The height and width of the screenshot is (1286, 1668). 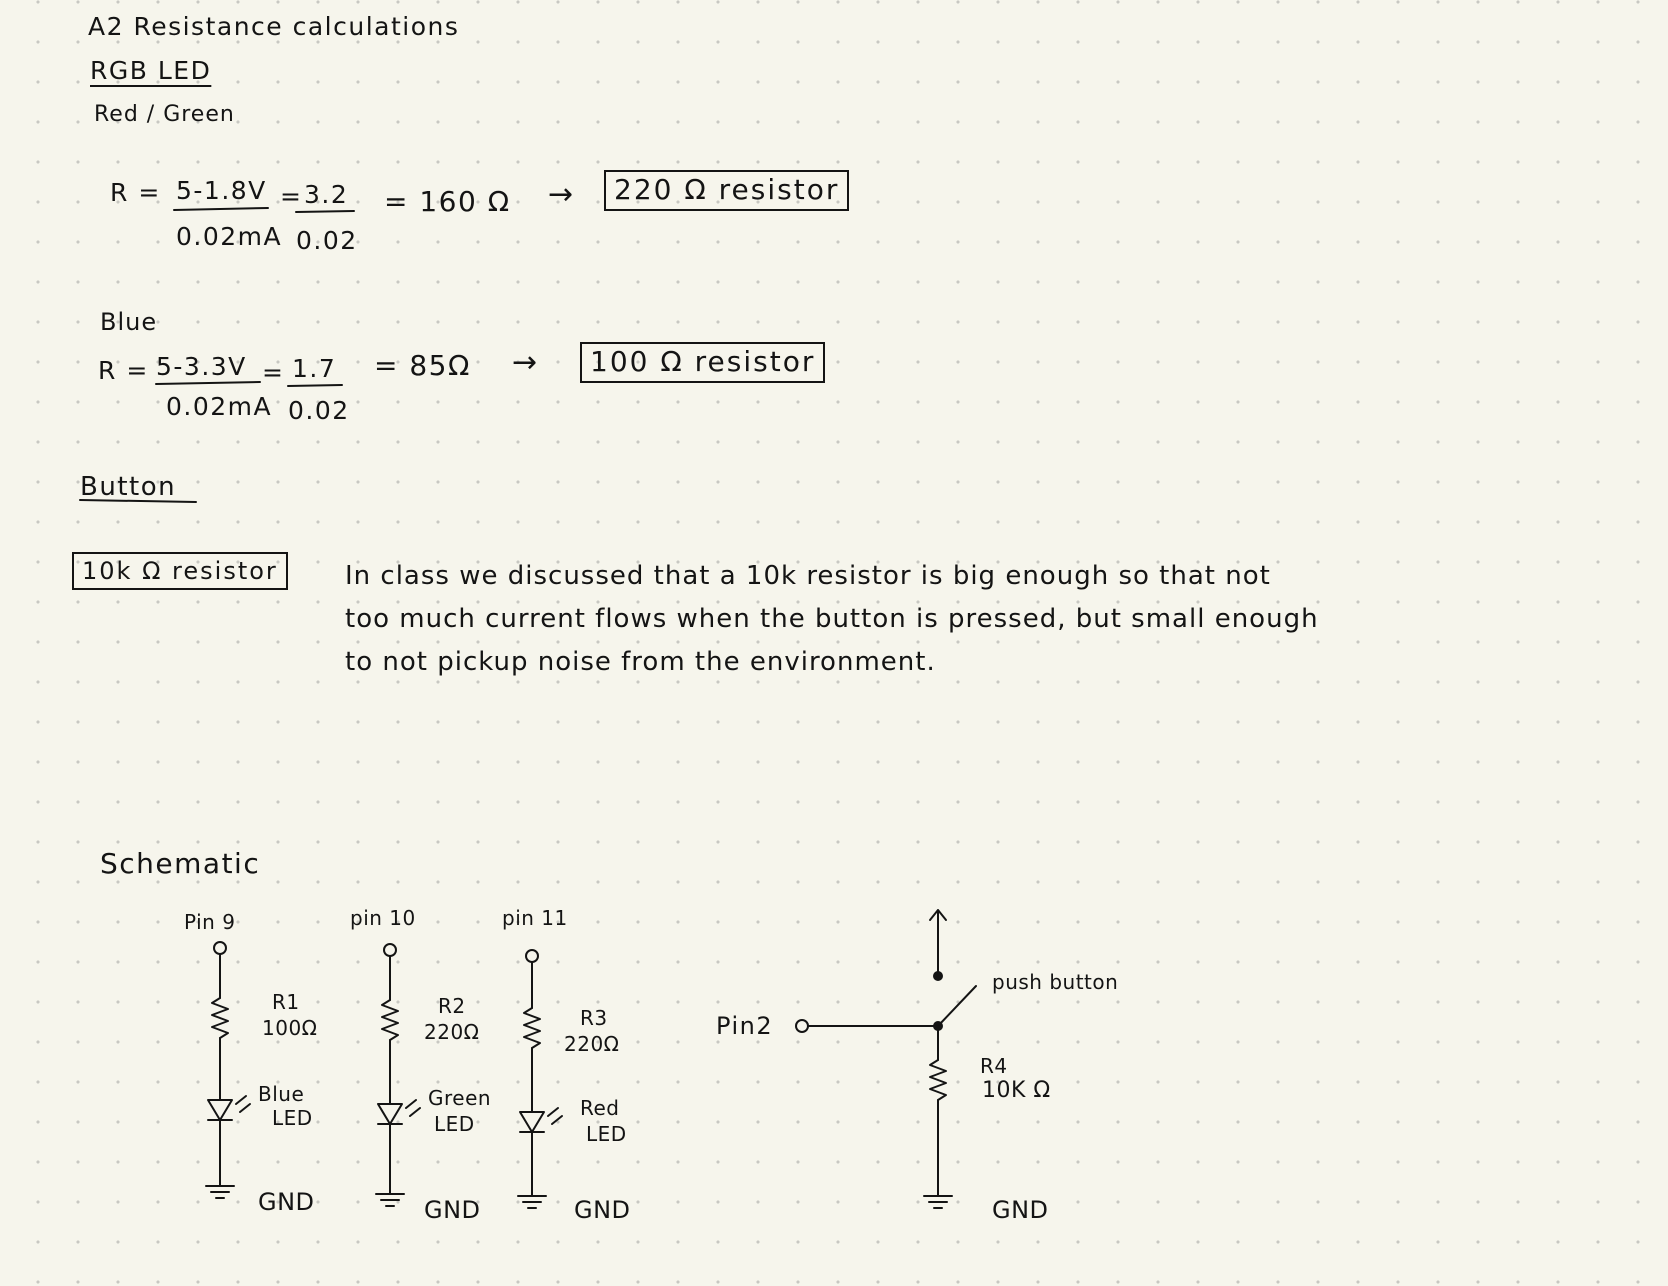 I want to click on button-circuit-symbols, so click(x=886, y=1059).